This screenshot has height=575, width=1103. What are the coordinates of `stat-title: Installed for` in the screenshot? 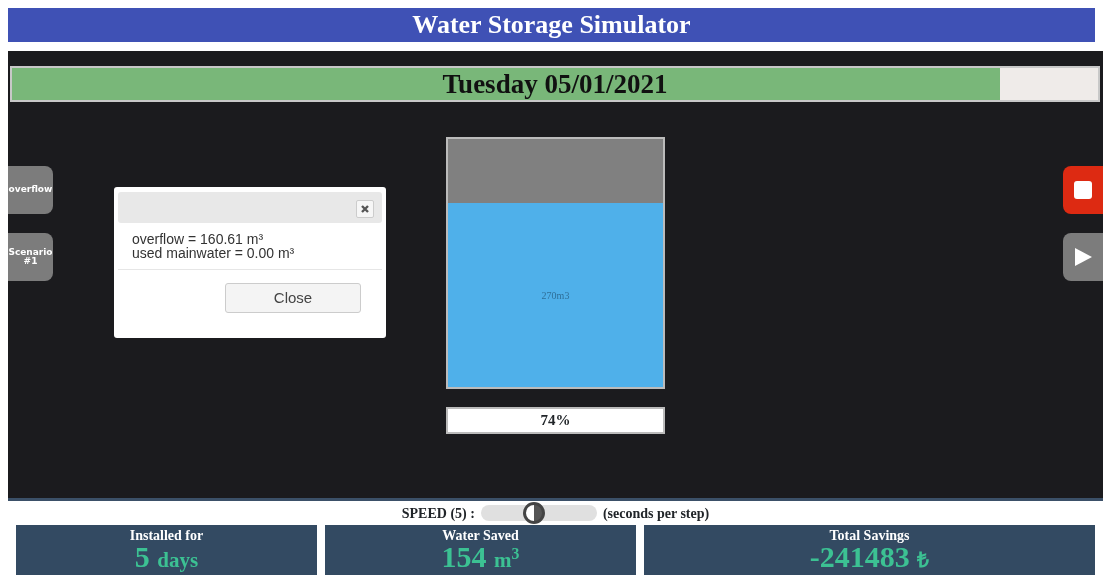 It's located at (166, 535).